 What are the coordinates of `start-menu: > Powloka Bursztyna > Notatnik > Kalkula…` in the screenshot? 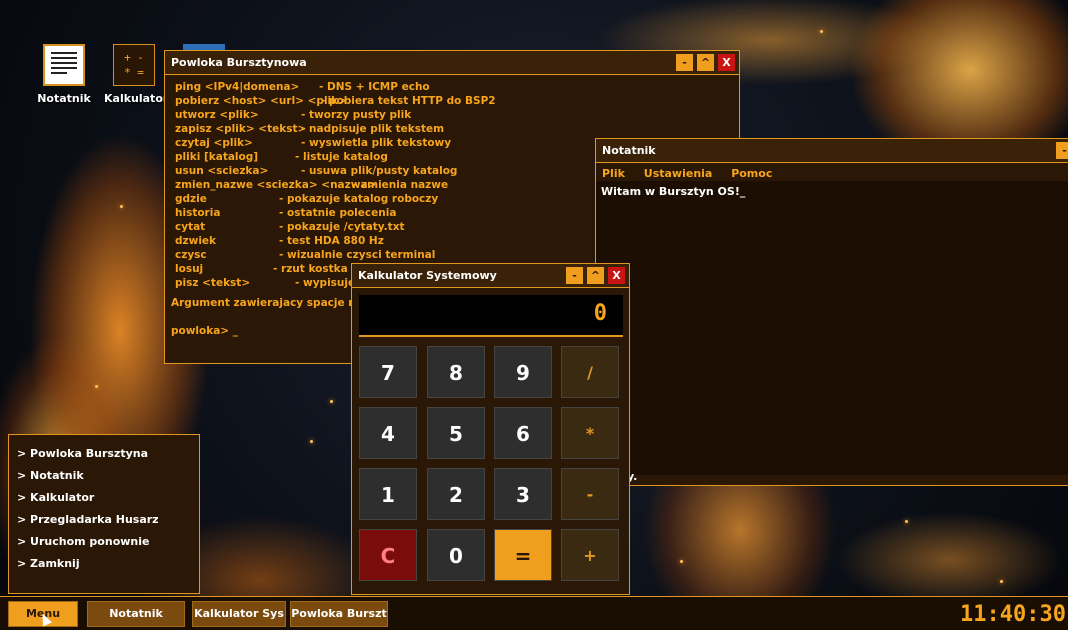 It's located at (104, 514).